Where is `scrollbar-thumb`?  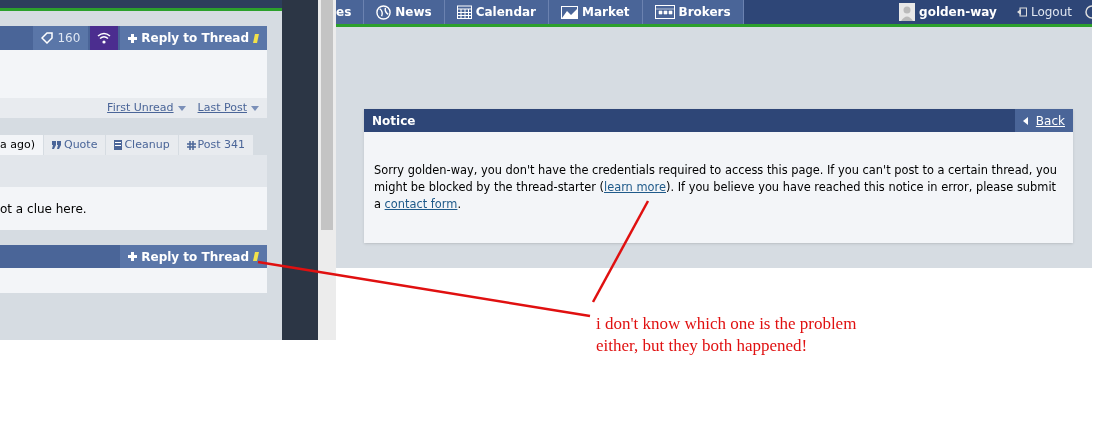
scrollbar-thumb is located at coordinates (327, 115).